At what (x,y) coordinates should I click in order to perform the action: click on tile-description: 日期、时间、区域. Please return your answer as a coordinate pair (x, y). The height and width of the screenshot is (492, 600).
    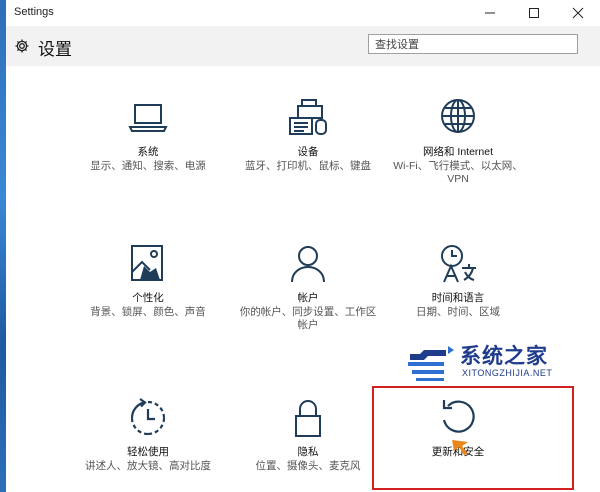
    Looking at the image, I should click on (458, 312).